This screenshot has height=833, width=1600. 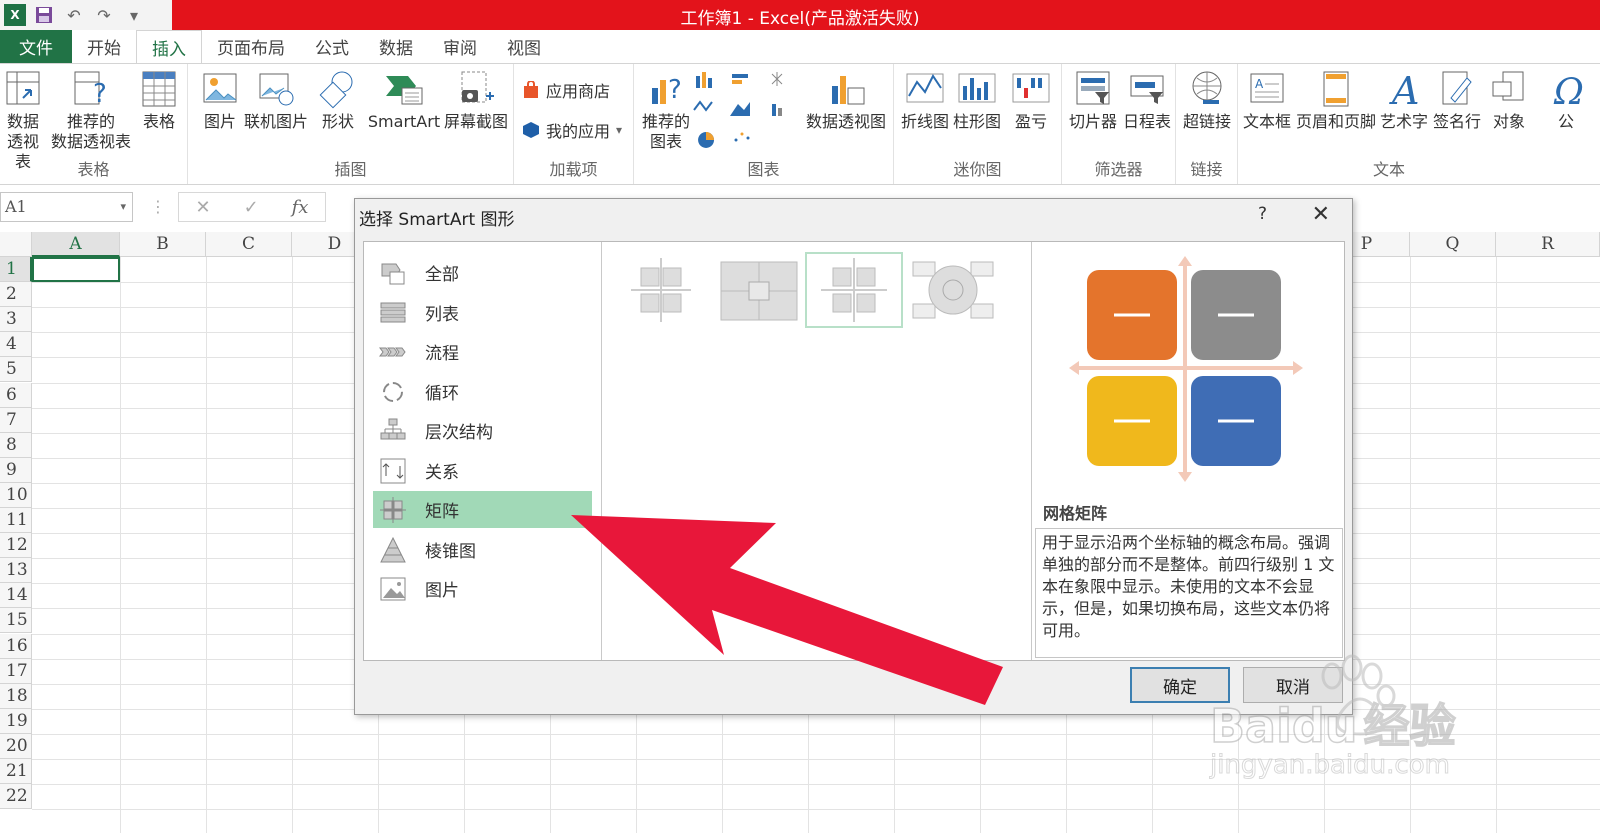 What do you see at coordinates (460, 46) in the screenshot?
I see `tab-review: 审阅` at bounding box center [460, 46].